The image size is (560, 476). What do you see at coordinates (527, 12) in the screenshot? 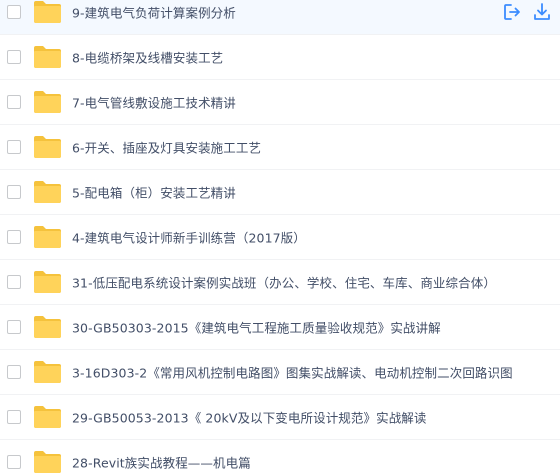
I see `row-actions` at bounding box center [527, 12].